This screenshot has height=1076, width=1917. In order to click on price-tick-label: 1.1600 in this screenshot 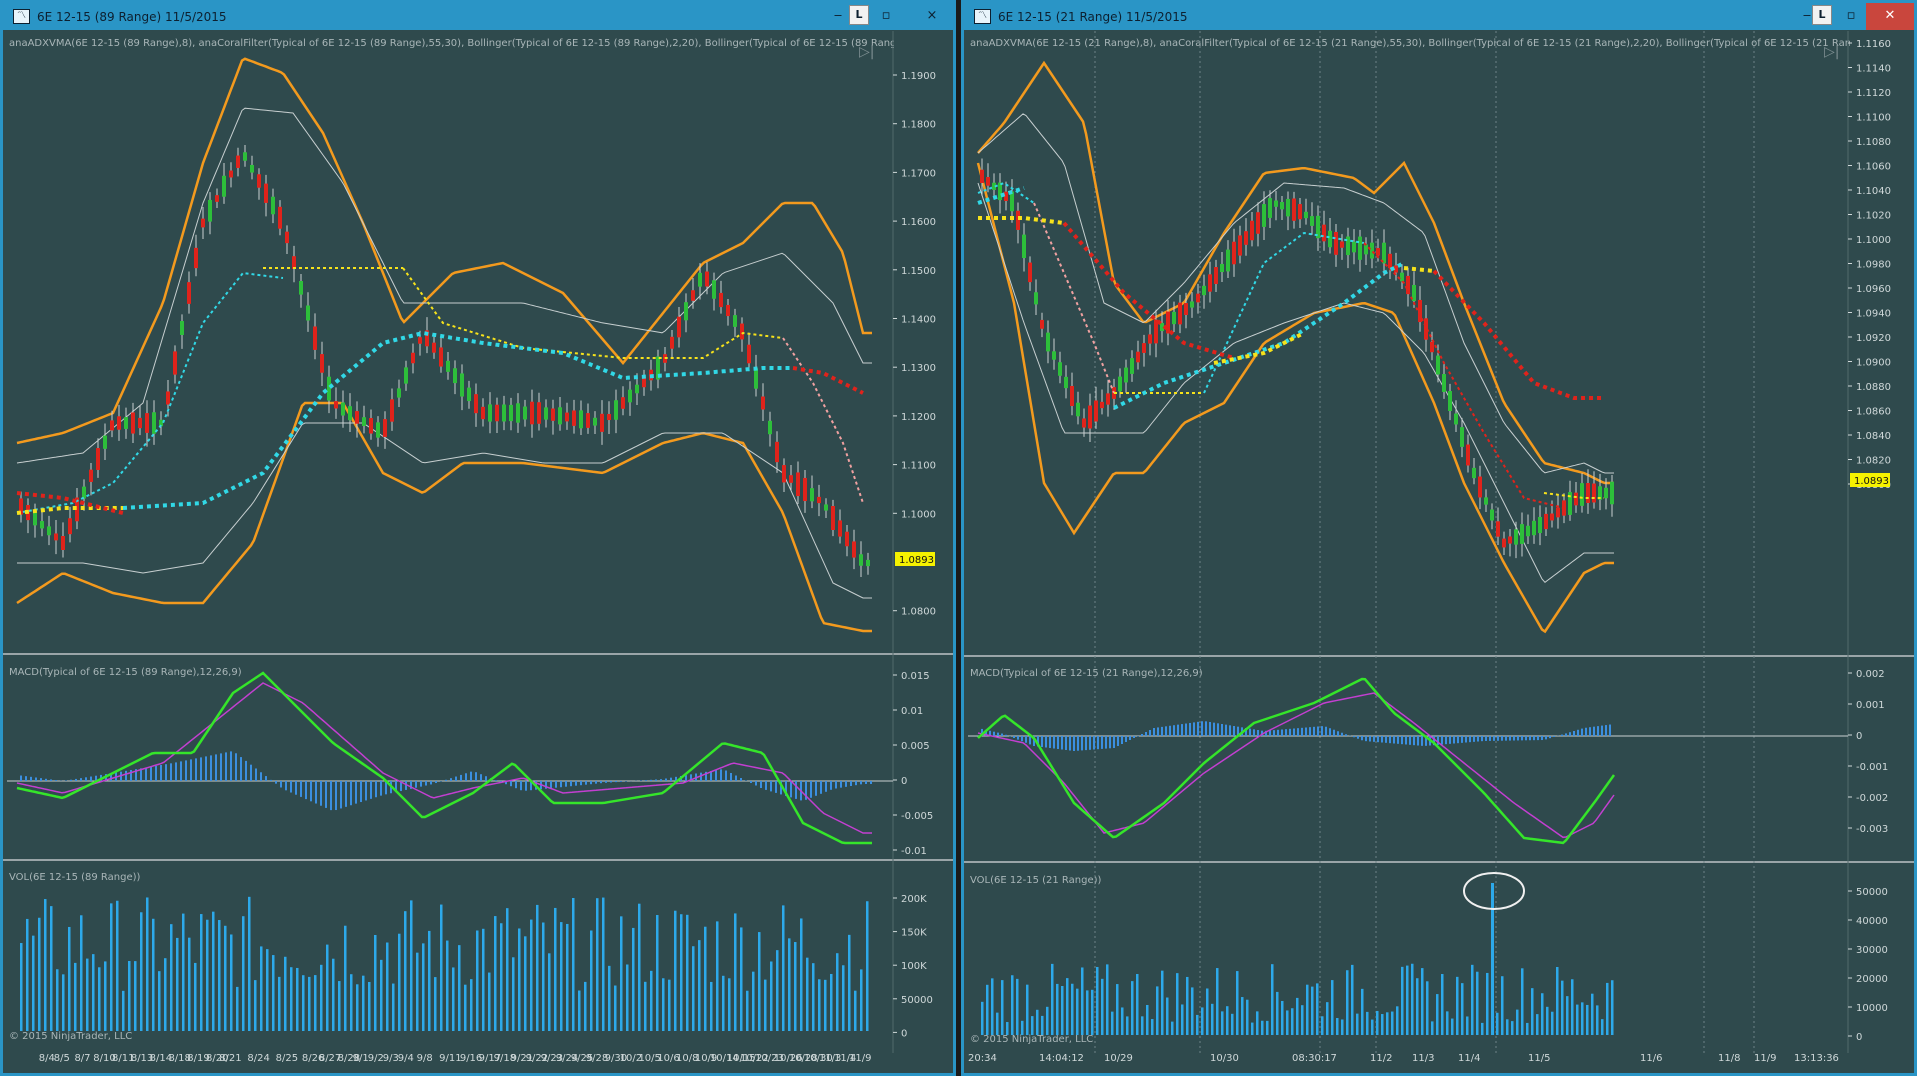, I will do `click(918, 222)`.